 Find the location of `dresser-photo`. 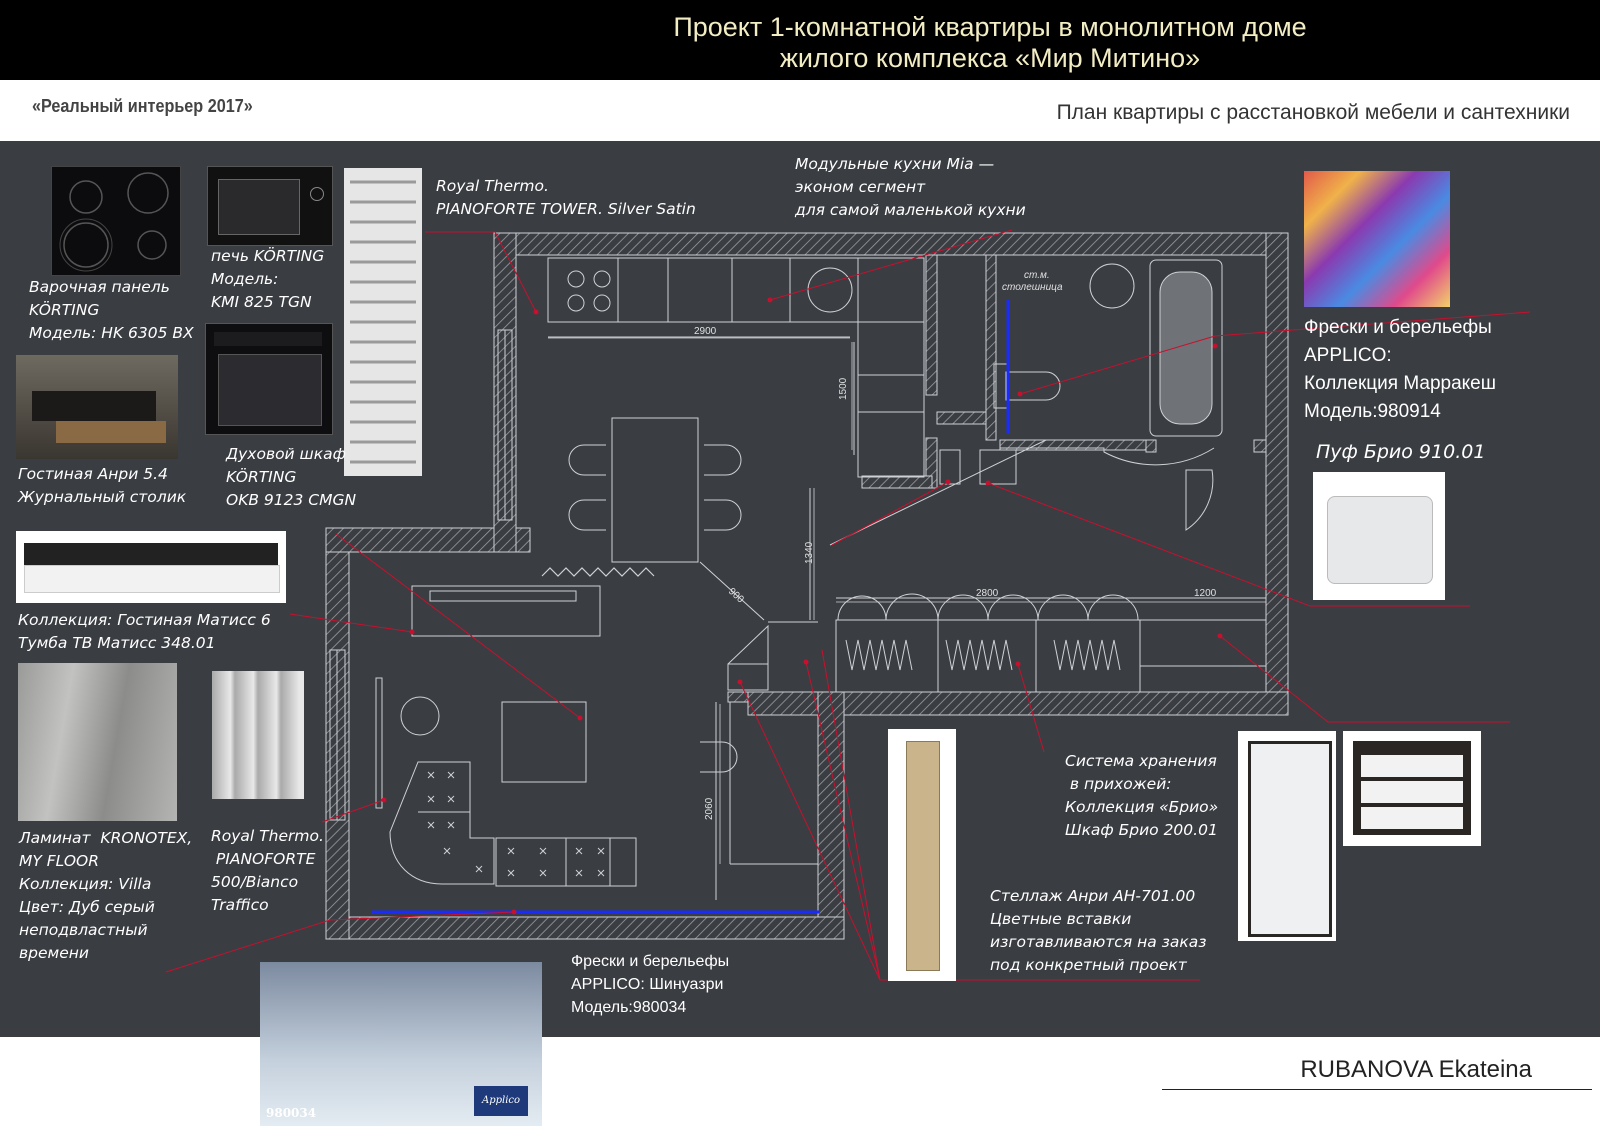

dresser-photo is located at coordinates (1412, 788).